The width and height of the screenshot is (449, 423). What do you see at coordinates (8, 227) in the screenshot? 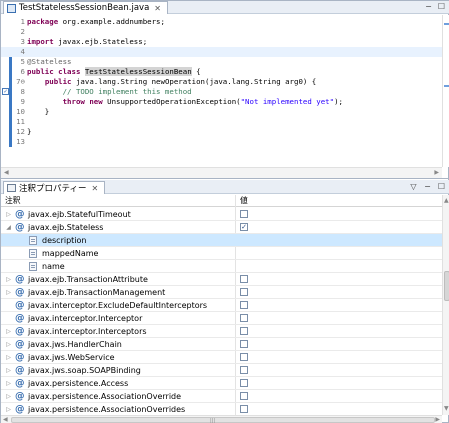
I see `collapse-icon: ◢` at bounding box center [8, 227].